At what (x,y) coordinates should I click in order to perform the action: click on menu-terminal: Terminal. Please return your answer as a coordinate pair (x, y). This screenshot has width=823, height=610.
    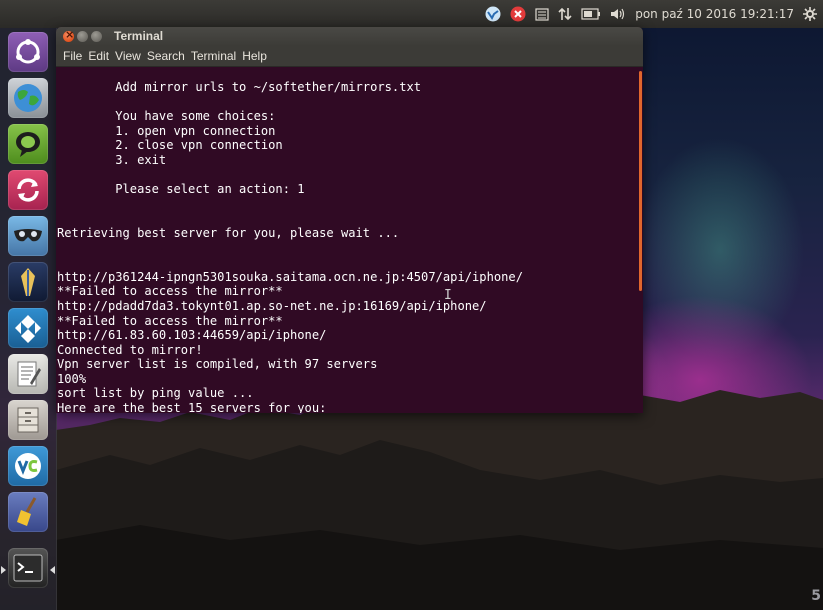
    Looking at the image, I should click on (213, 56).